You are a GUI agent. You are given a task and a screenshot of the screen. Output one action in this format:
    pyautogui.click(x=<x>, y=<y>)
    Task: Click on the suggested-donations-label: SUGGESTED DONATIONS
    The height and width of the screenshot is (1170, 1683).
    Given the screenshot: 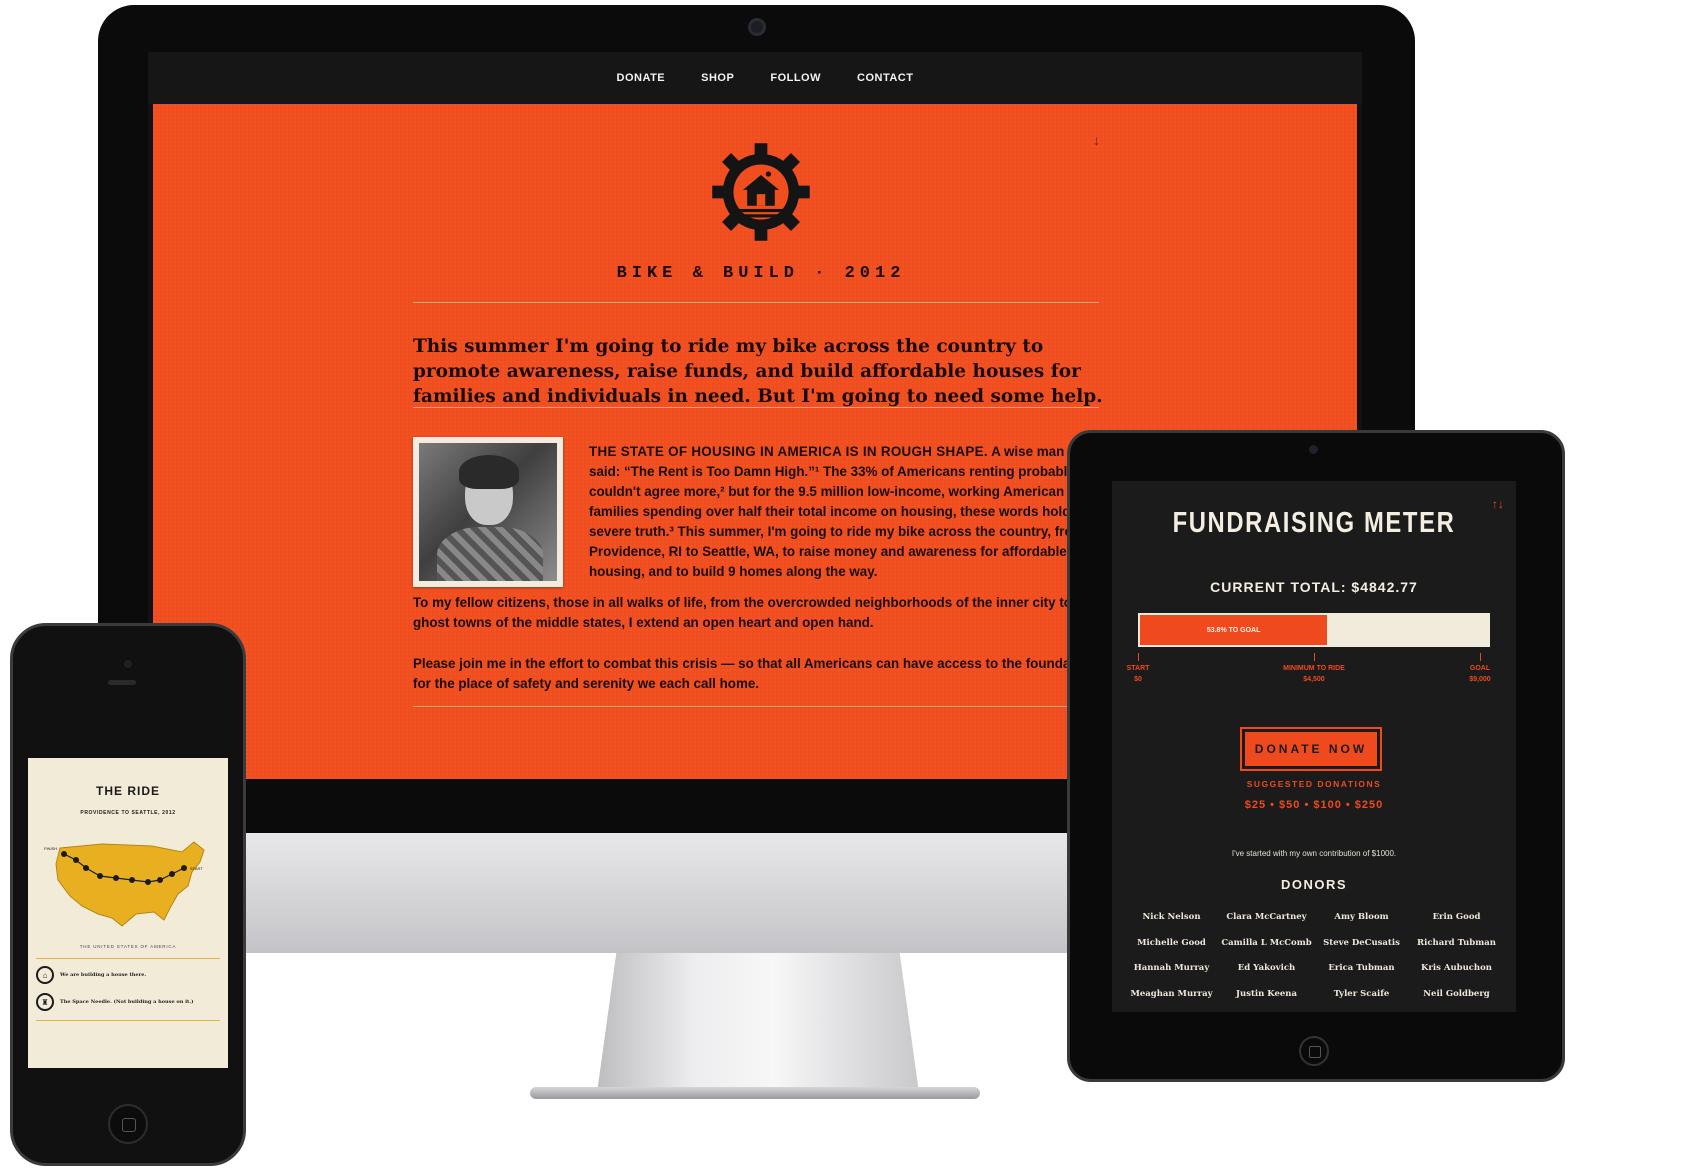 What is the action you would take?
    pyautogui.click(x=1314, y=784)
    